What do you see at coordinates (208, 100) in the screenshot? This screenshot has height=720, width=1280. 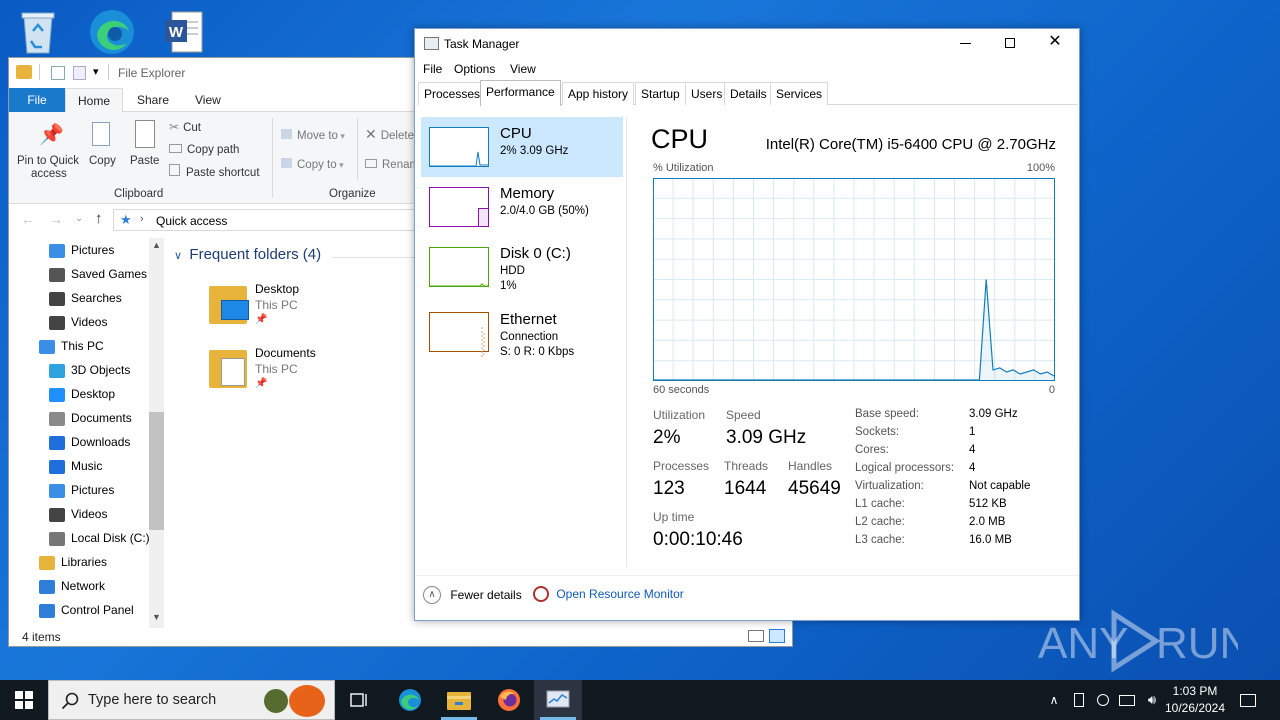 I see `tab-view: View` at bounding box center [208, 100].